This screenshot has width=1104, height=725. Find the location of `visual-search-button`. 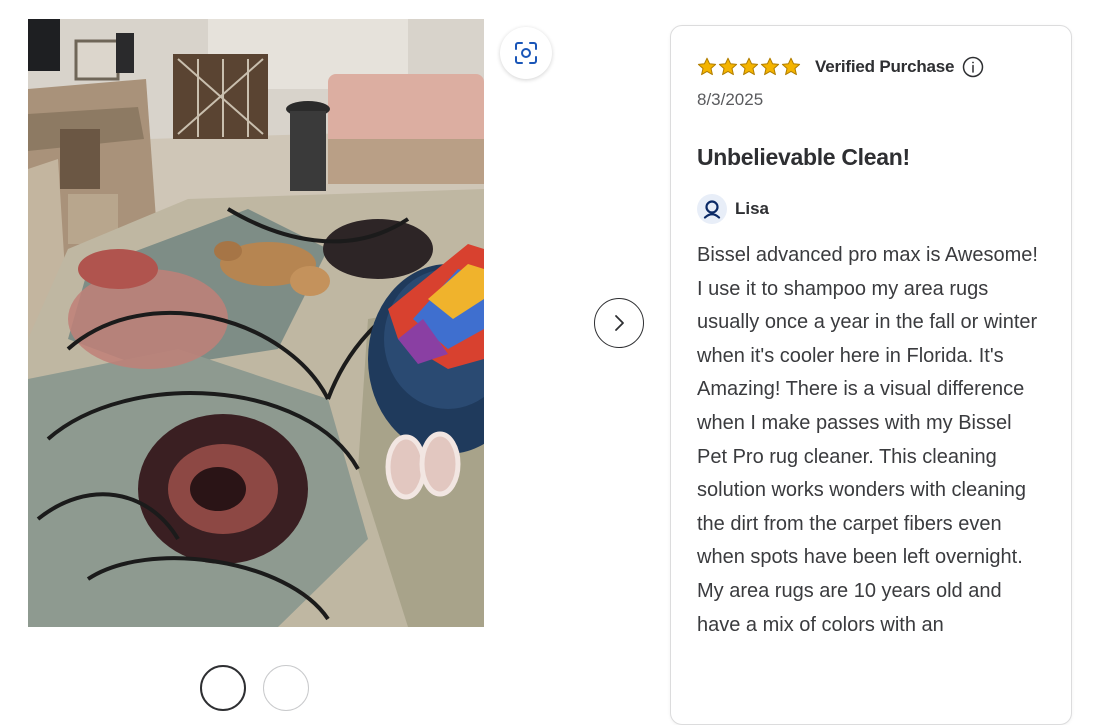

visual-search-button is located at coordinates (526, 53).